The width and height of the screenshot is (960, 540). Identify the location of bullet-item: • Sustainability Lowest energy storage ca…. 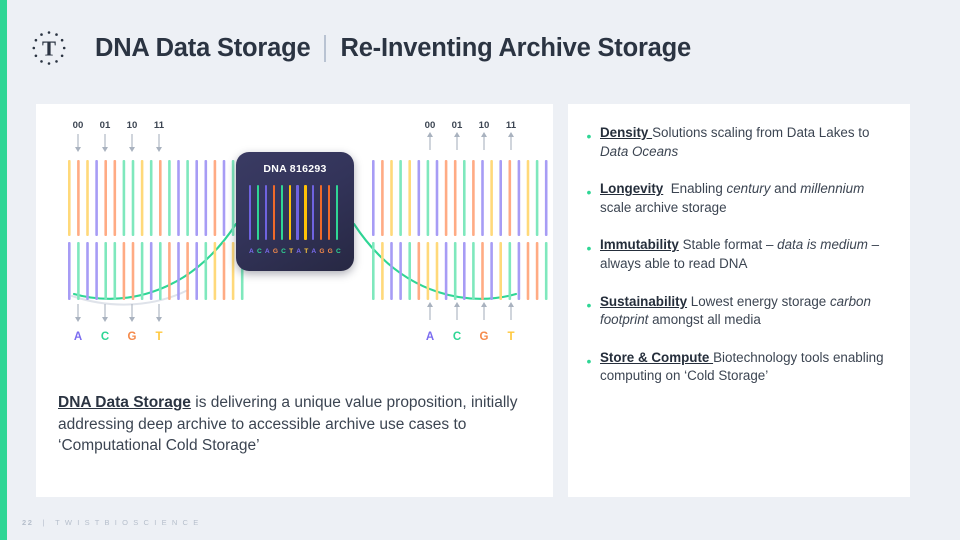
(739, 311).